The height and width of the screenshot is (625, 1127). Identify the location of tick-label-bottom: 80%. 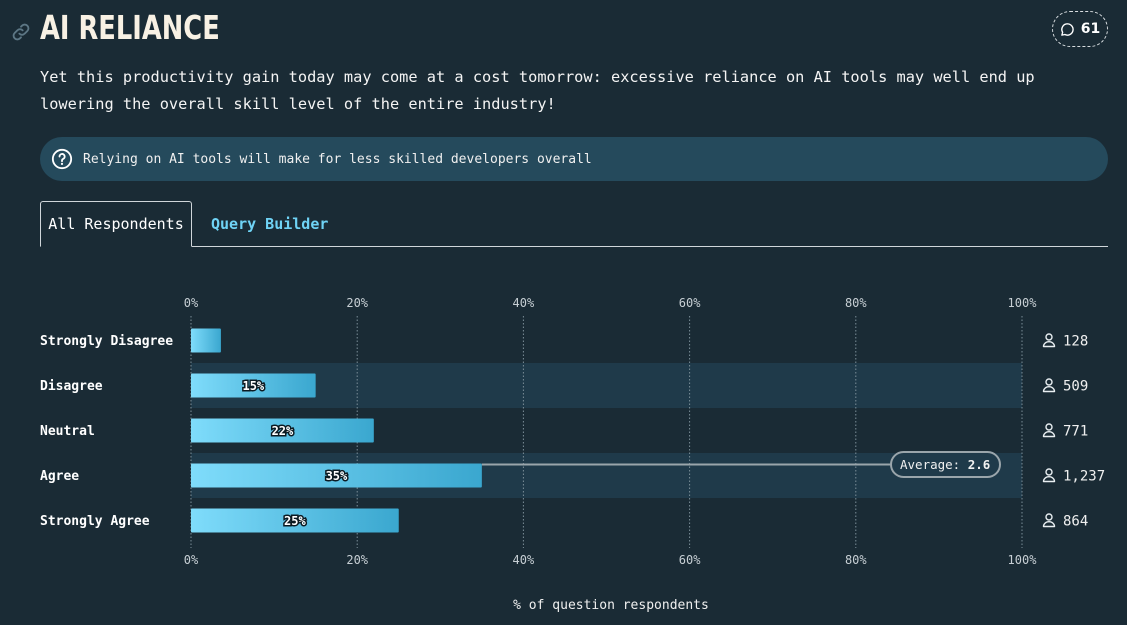
(856, 560).